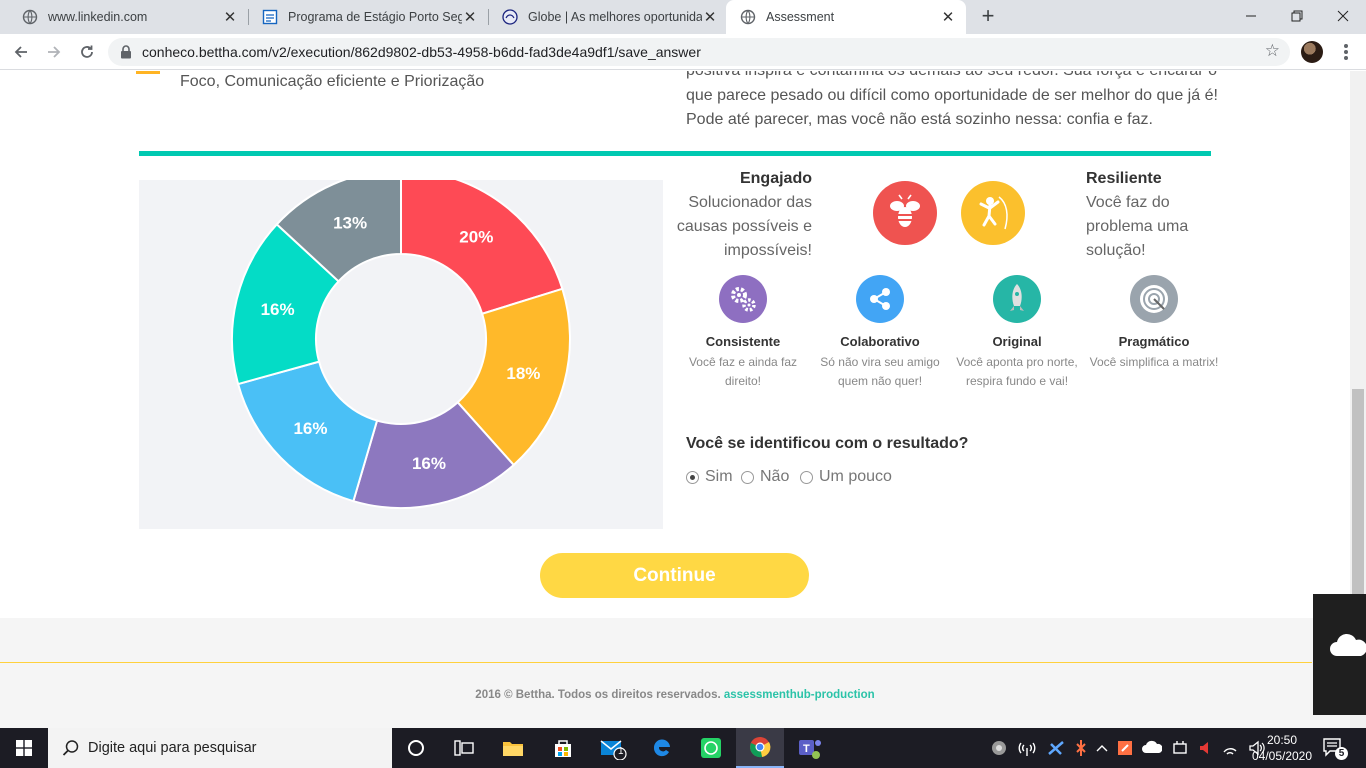  Describe the element at coordinates (1152, 748) in the screenshot. I see `onedrive-icon` at that location.